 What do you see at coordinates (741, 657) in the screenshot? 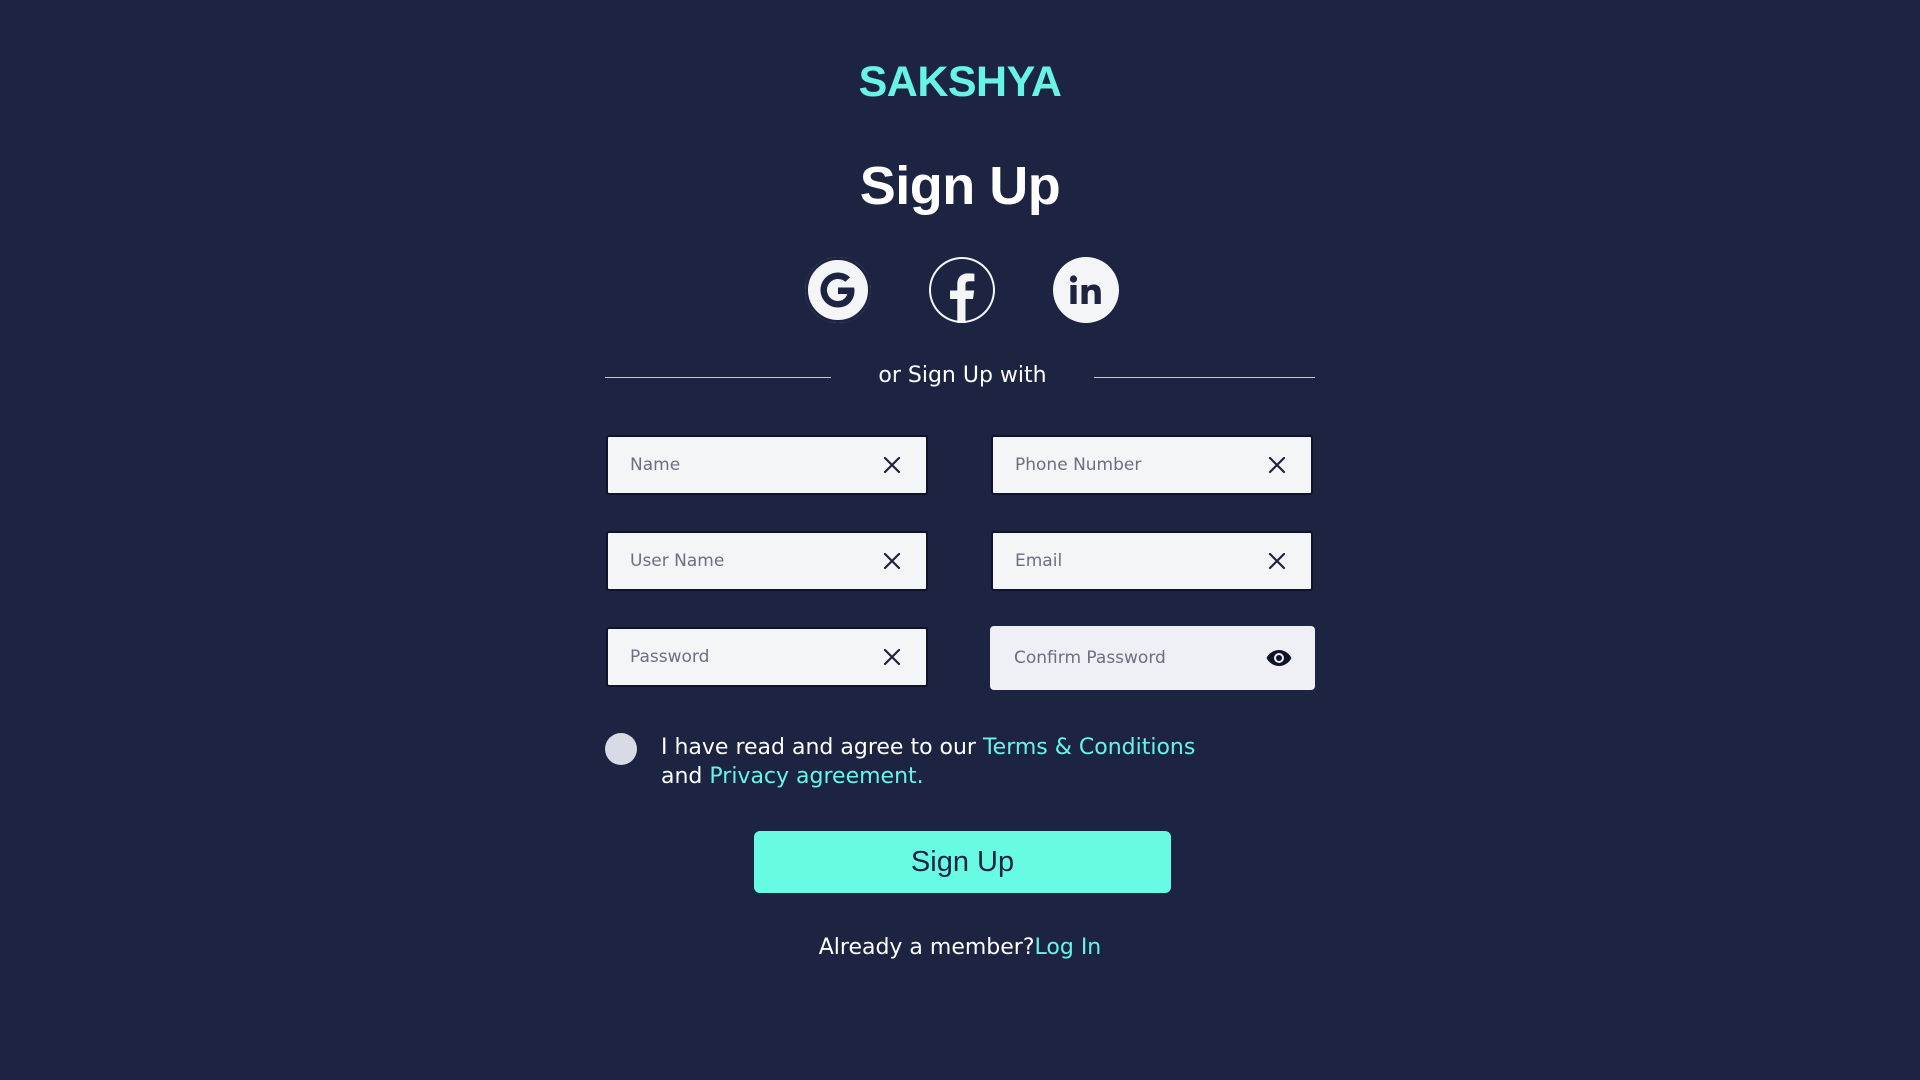
I see `password-input` at bounding box center [741, 657].